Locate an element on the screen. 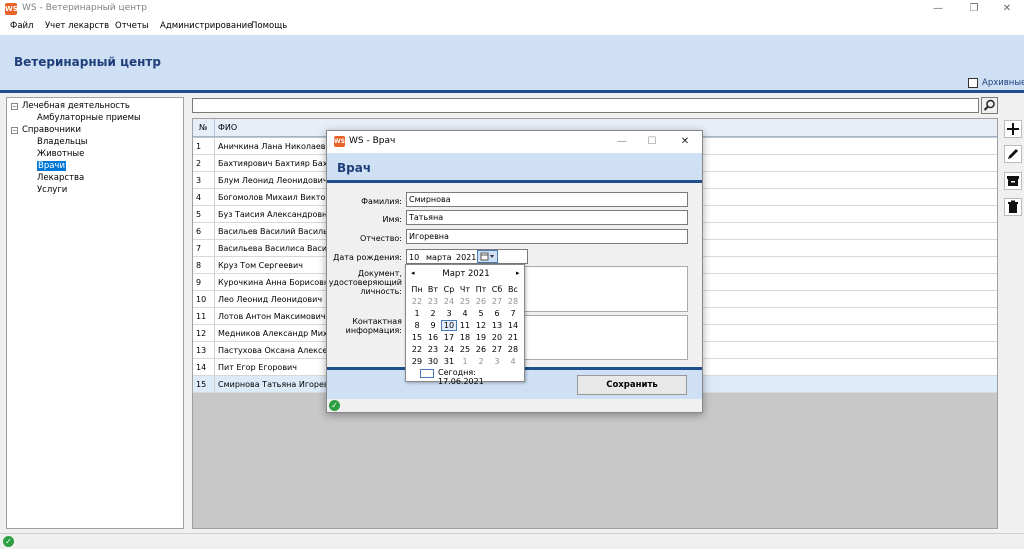 The height and width of the screenshot is (549, 1024). calendar-day: 18 is located at coordinates (465, 337).